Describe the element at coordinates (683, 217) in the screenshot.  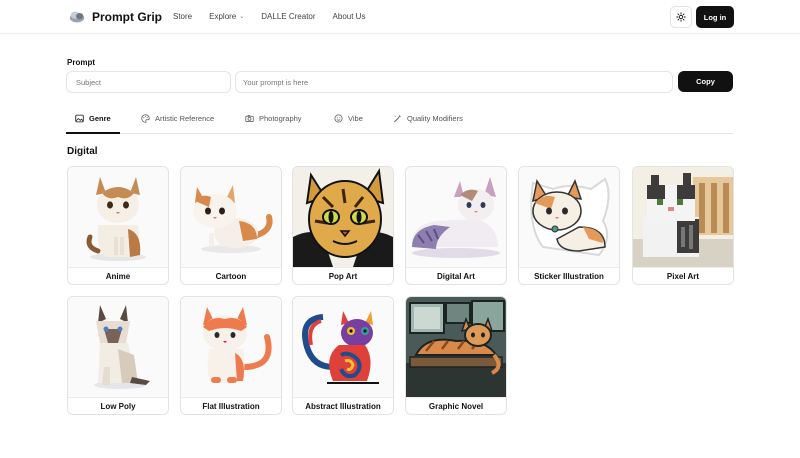
I see `pixel-art-cat-image` at that location.